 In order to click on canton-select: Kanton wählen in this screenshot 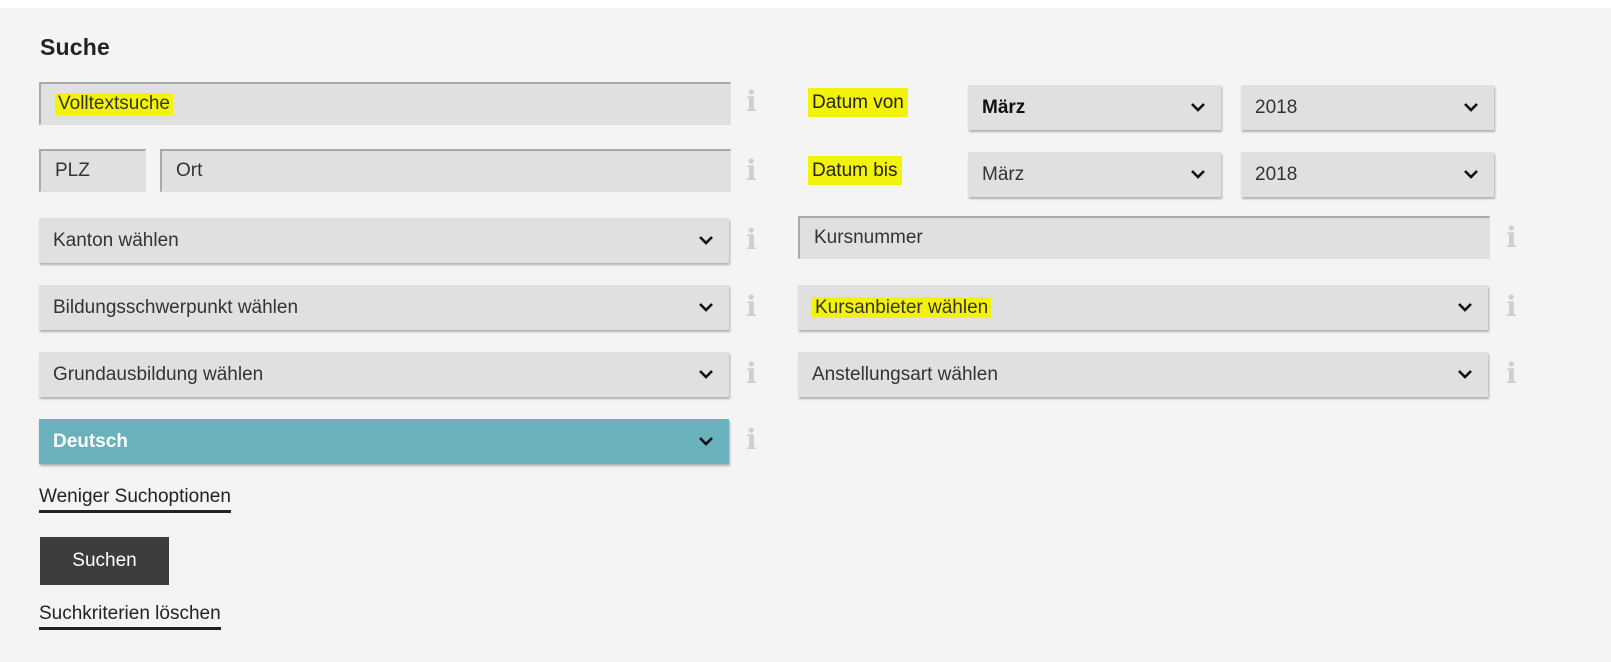, I will do `click(384, 240)`.